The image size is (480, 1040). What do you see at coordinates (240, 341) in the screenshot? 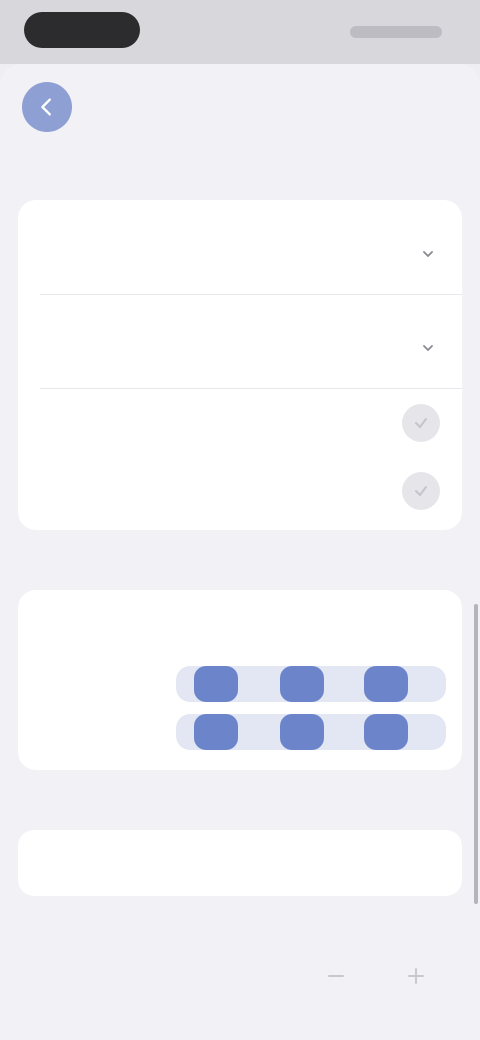
I see `time-row-end` at bounding box center [240, 341].